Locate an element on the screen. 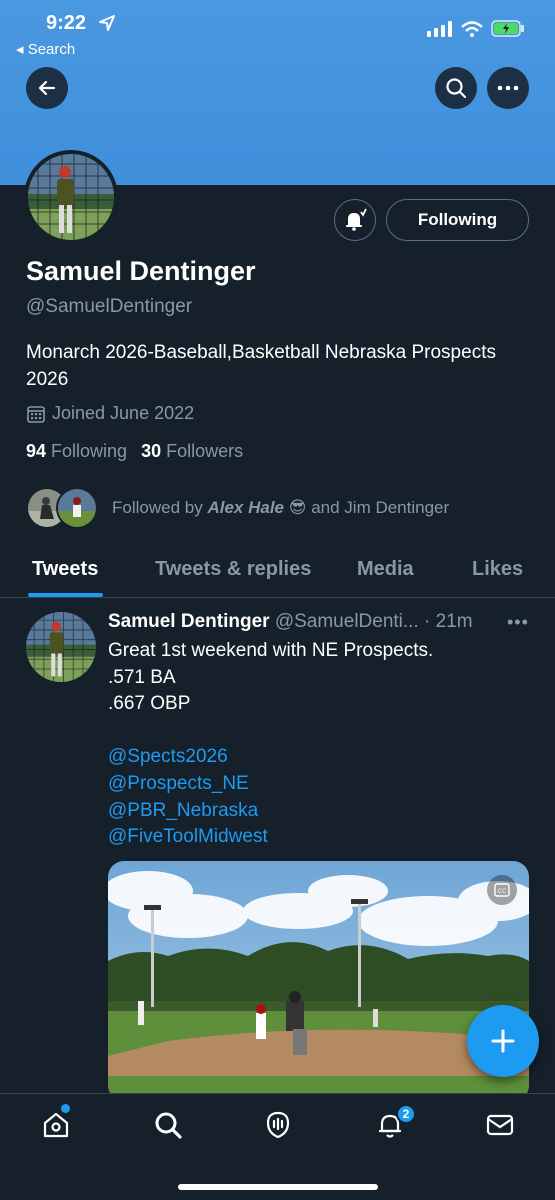 This screenshot has height=1200, width=555. more-options-button is located at coordinates (508, 88).